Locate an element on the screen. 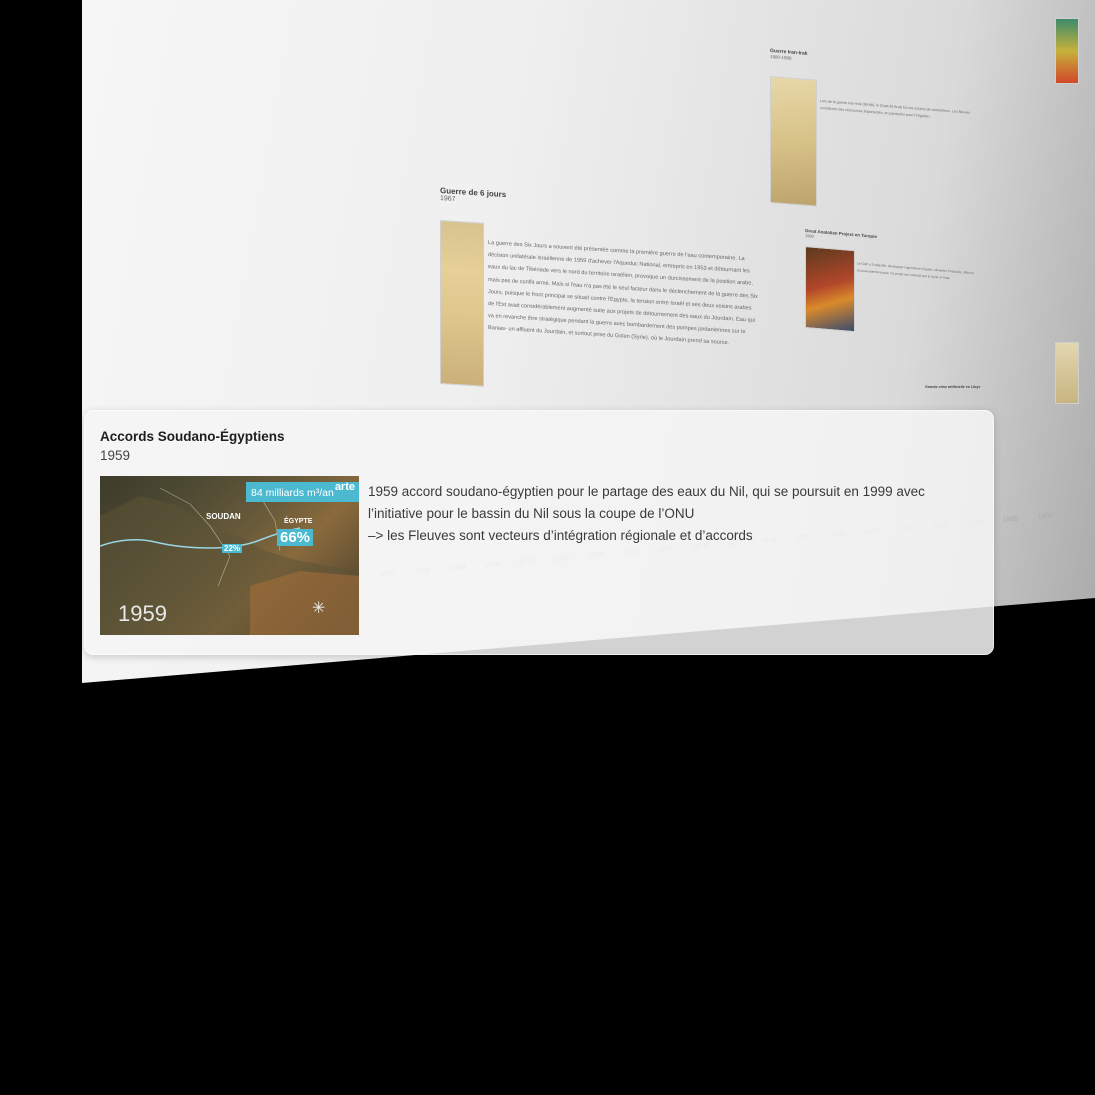 Image resolution: width=1095 pixels, height=1095 pixels. media-banner: 84 milliards m³/an arte is located at coordinates (302, 491).